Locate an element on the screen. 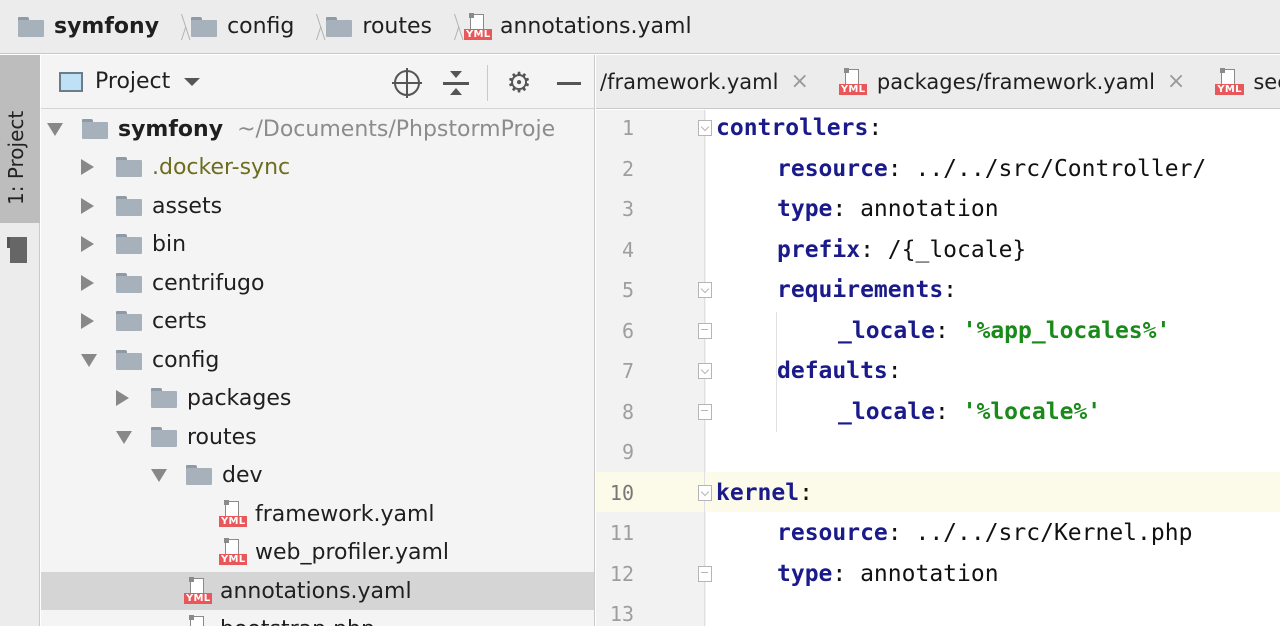  tree-item-bin: bin is located at coordinates (317, 244).